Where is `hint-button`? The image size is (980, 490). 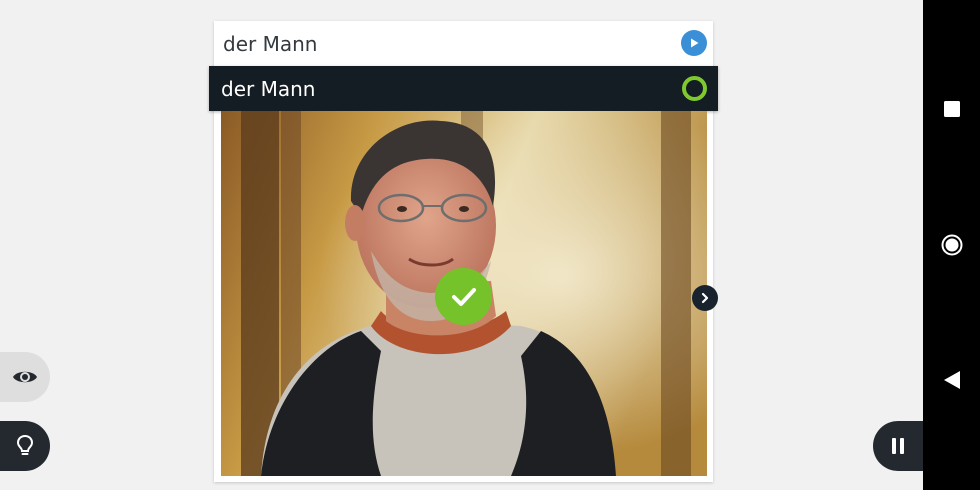 hint-button is located at coordinates (25, 446).